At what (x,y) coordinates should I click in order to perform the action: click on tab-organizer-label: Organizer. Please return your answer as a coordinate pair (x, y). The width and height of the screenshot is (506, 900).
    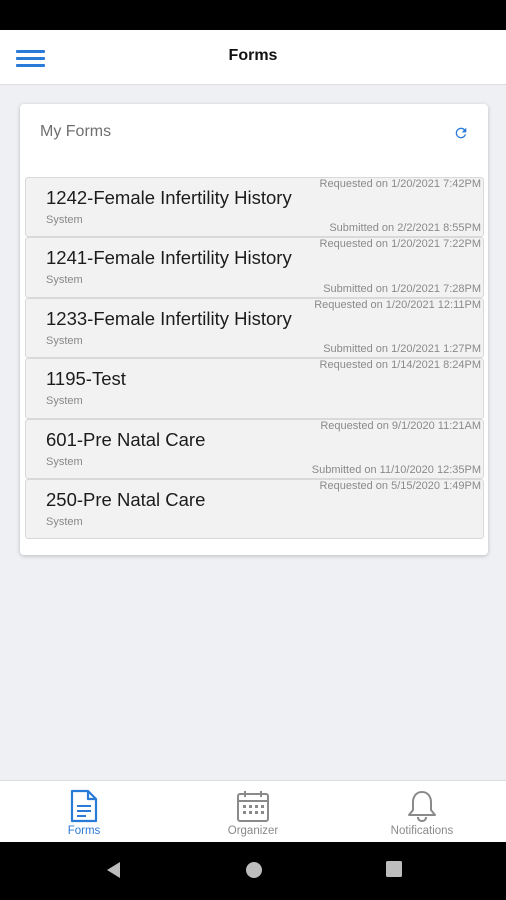
    Looking at the image, I should click on (253, 831).